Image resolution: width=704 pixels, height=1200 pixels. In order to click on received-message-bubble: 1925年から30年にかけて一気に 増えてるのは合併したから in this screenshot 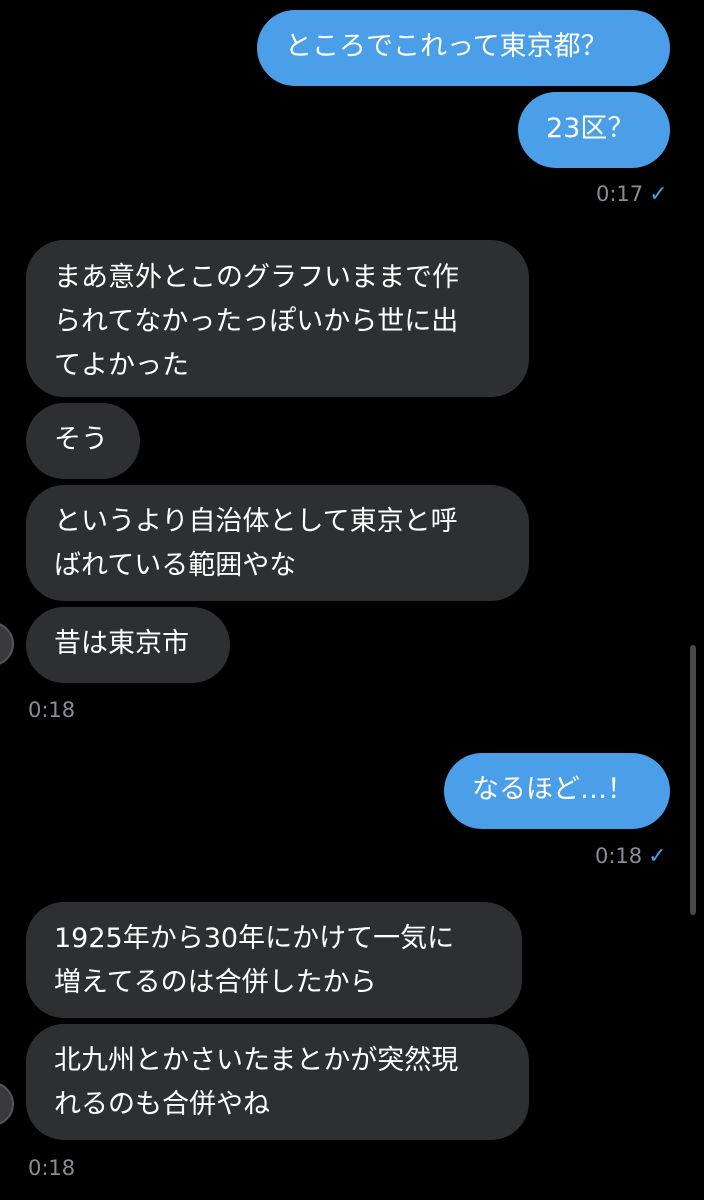, I will do `click(274, 960)`.